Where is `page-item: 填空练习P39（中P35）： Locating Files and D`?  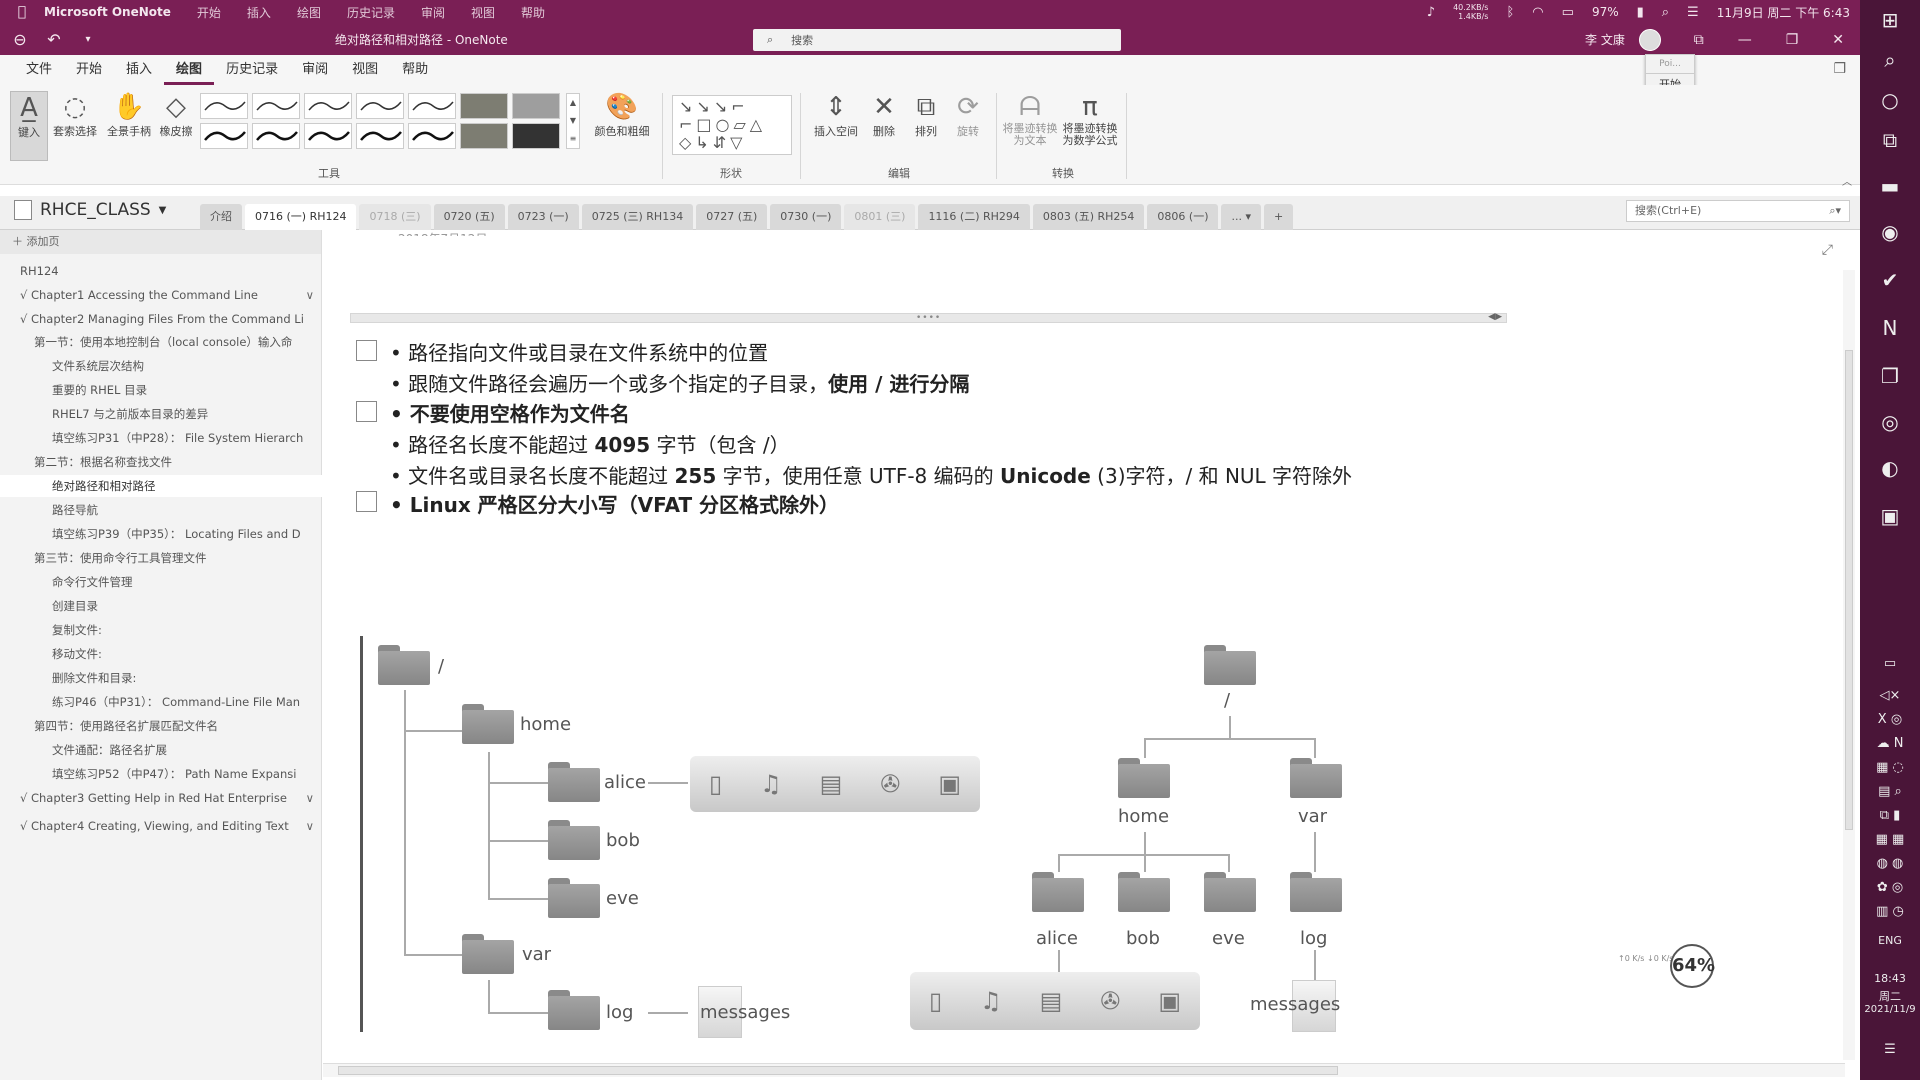 page-item: 填空练习P39（中P35）： Locating Files and D is located at coordinates (161, 534).